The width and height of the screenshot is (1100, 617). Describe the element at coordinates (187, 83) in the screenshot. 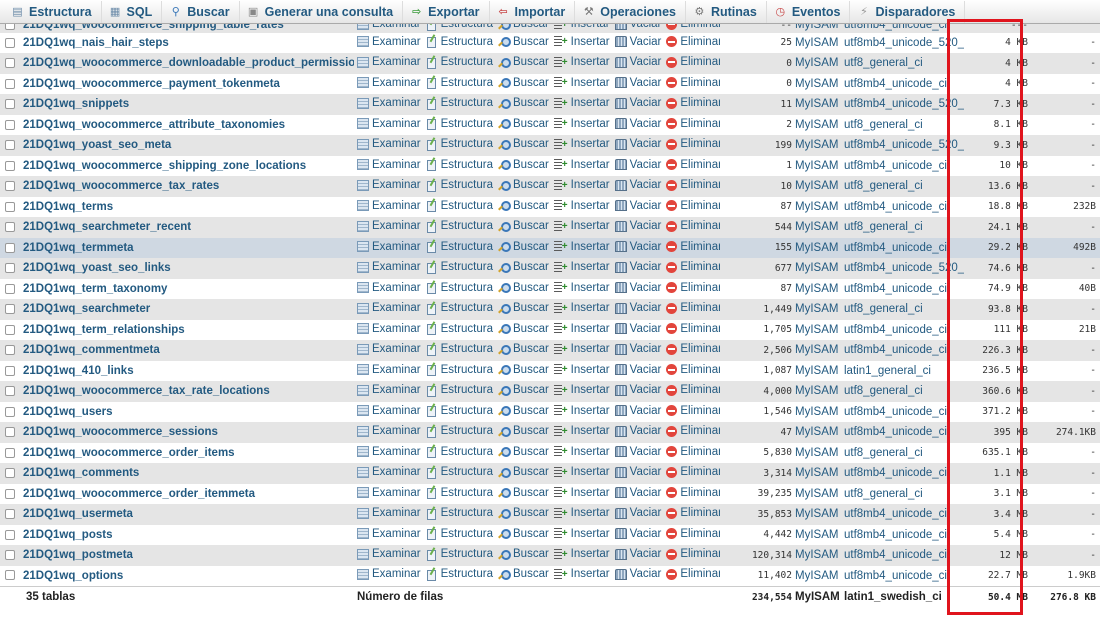

I see `table-name-link: 21DQ1wq_woocommerce_payment_tokenmeta` at that location.